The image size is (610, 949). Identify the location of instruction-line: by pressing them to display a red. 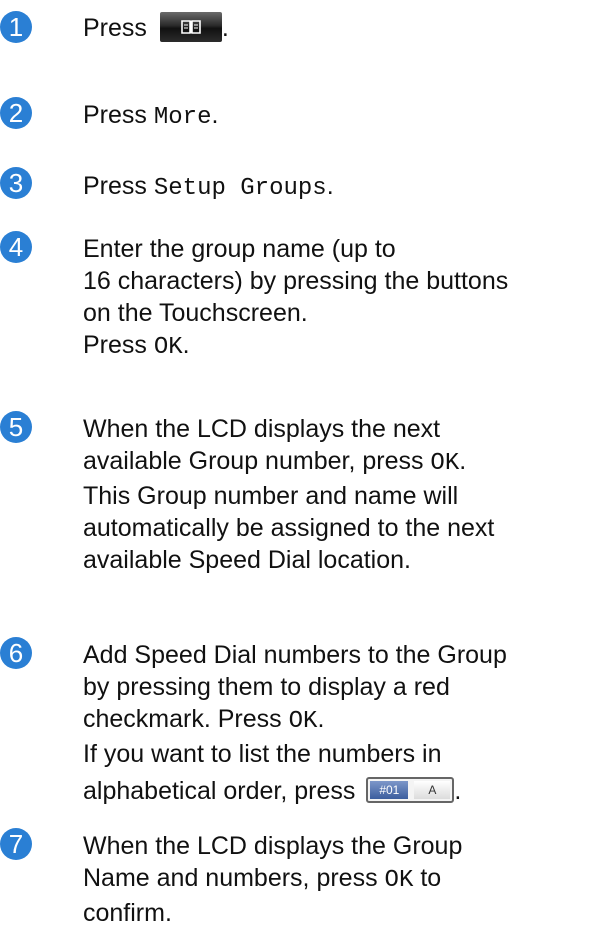
(266, 687).